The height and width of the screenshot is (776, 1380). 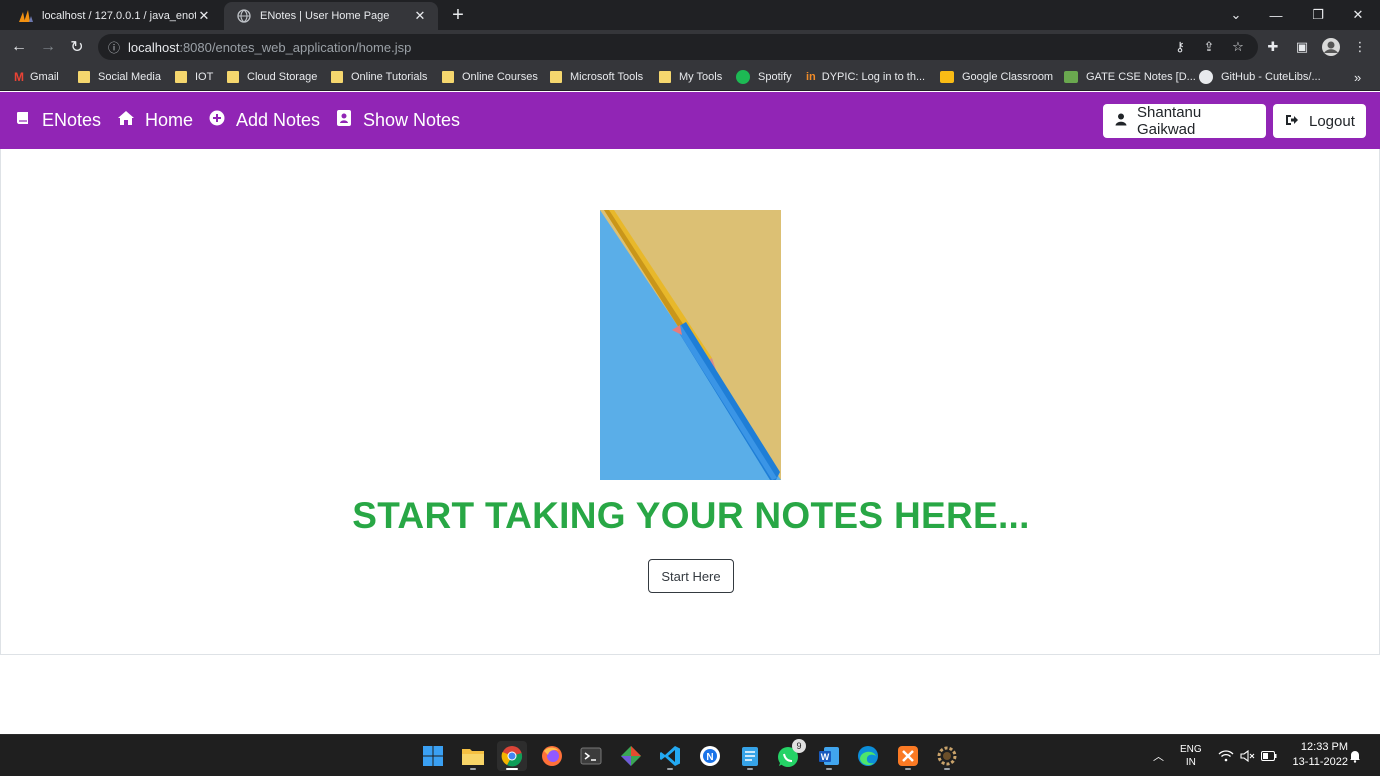 What do you see at coordinates (344, 120) in the screenshot?
I see `address-book-icon` at bounding box center [344, 120].